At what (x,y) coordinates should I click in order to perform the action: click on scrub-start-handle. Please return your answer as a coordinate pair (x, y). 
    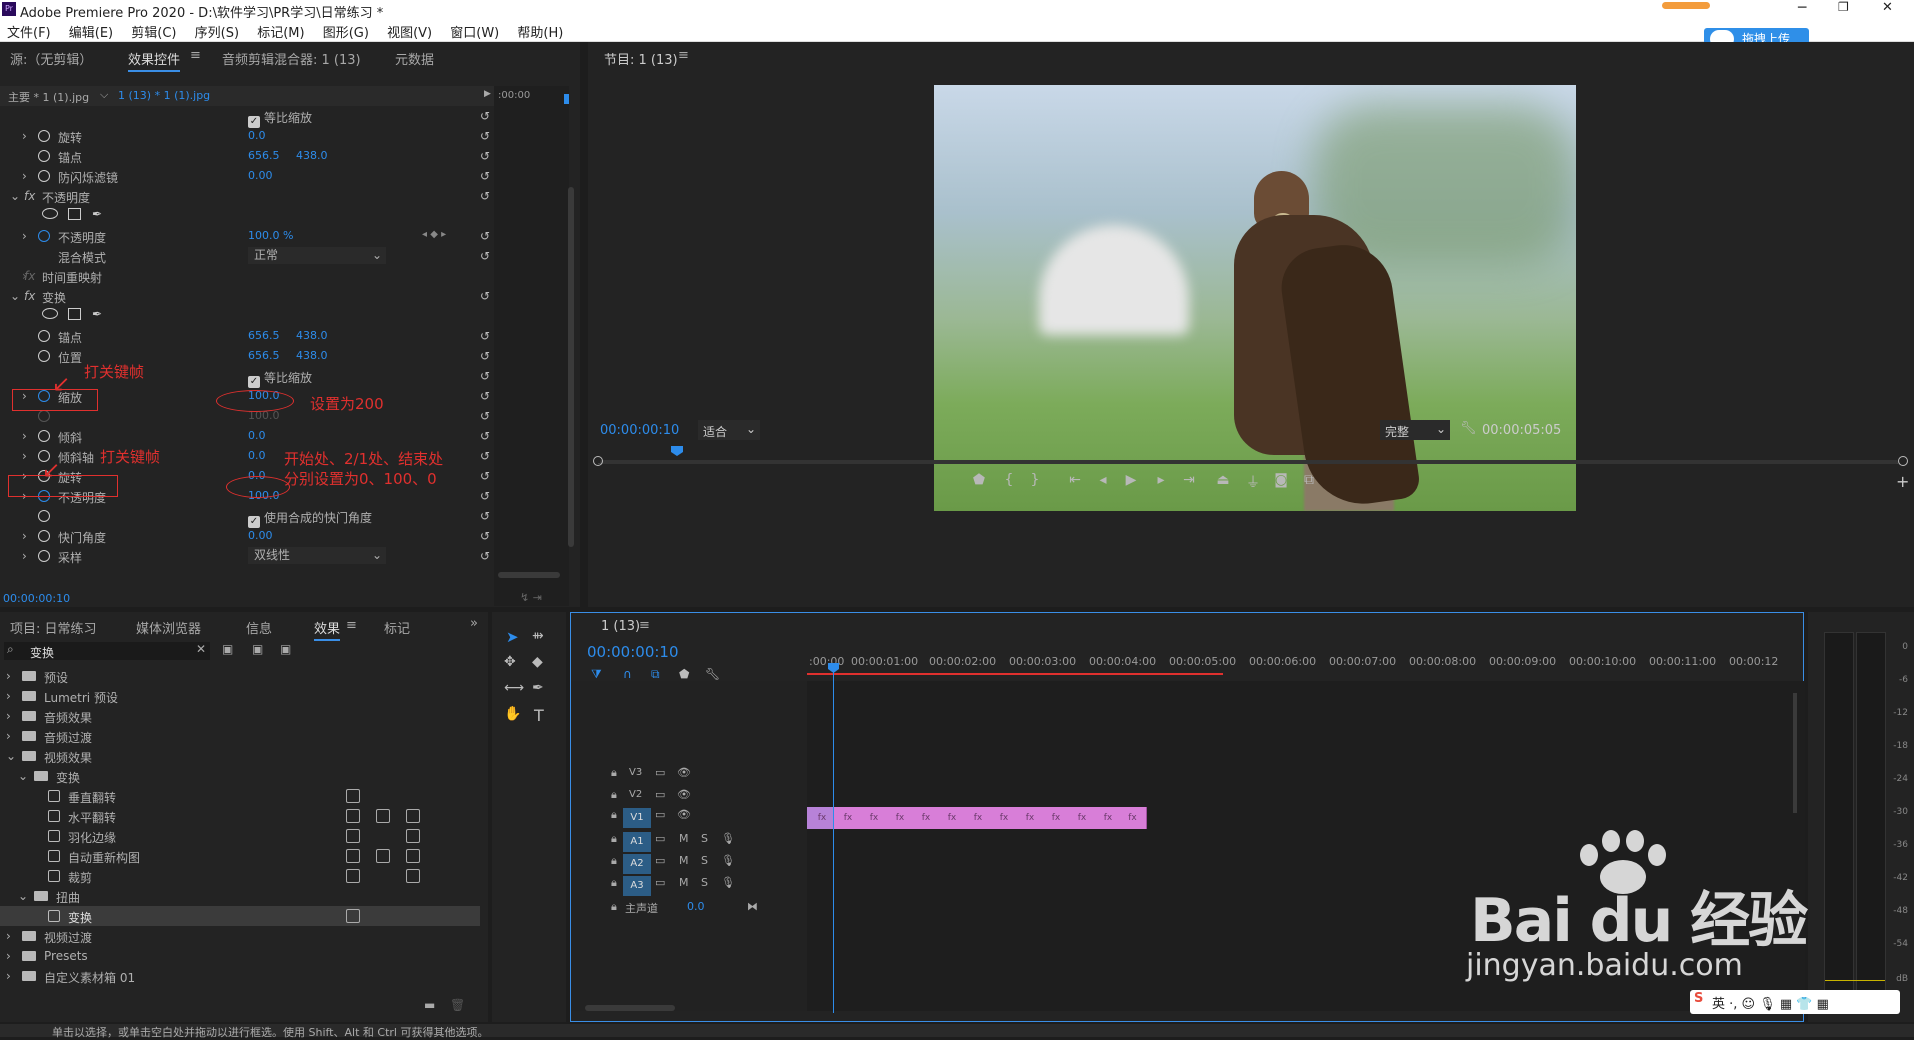
    Looking at the image, I should click on (598, 461).